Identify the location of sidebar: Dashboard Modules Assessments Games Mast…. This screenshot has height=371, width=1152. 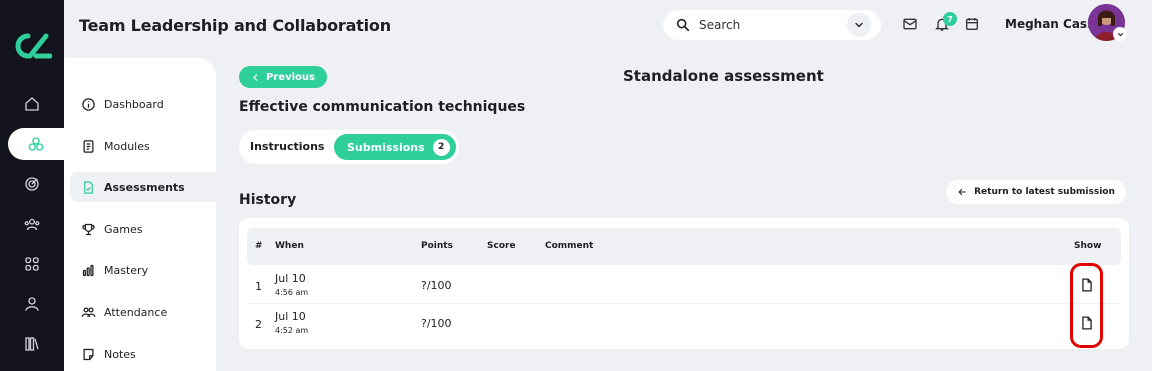
(140, 214).